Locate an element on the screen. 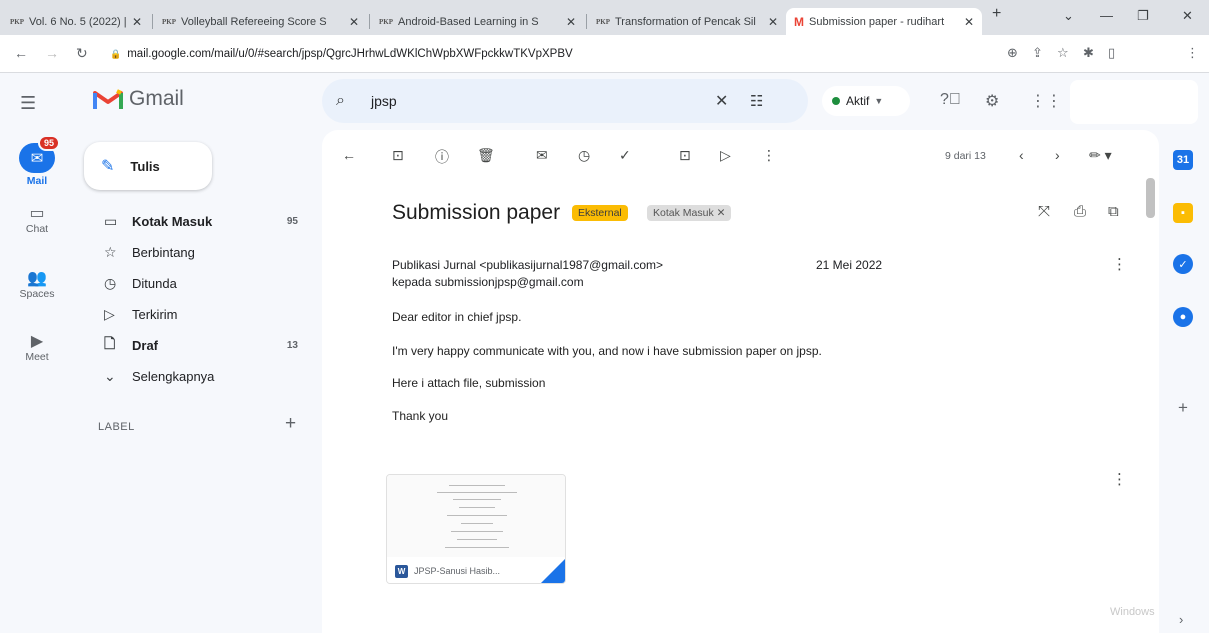  search-options-icon: ☷ is located at coordinates (756, 101).